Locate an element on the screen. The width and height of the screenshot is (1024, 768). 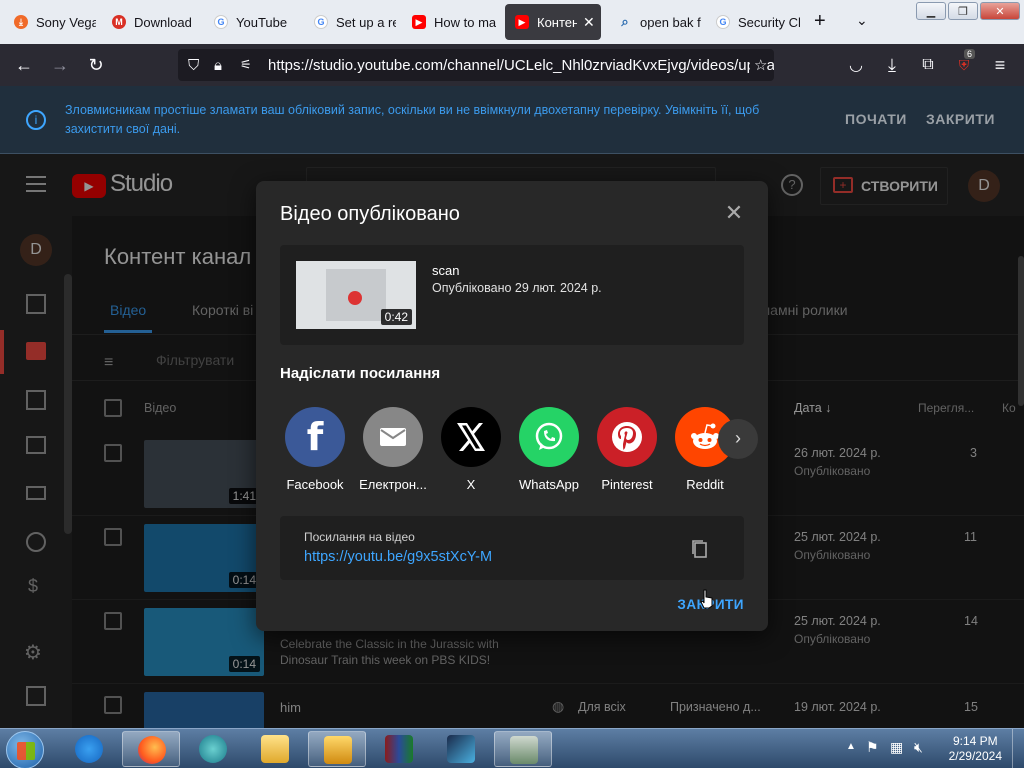
browser-tab: M Download is located at coordinates (149, 22).